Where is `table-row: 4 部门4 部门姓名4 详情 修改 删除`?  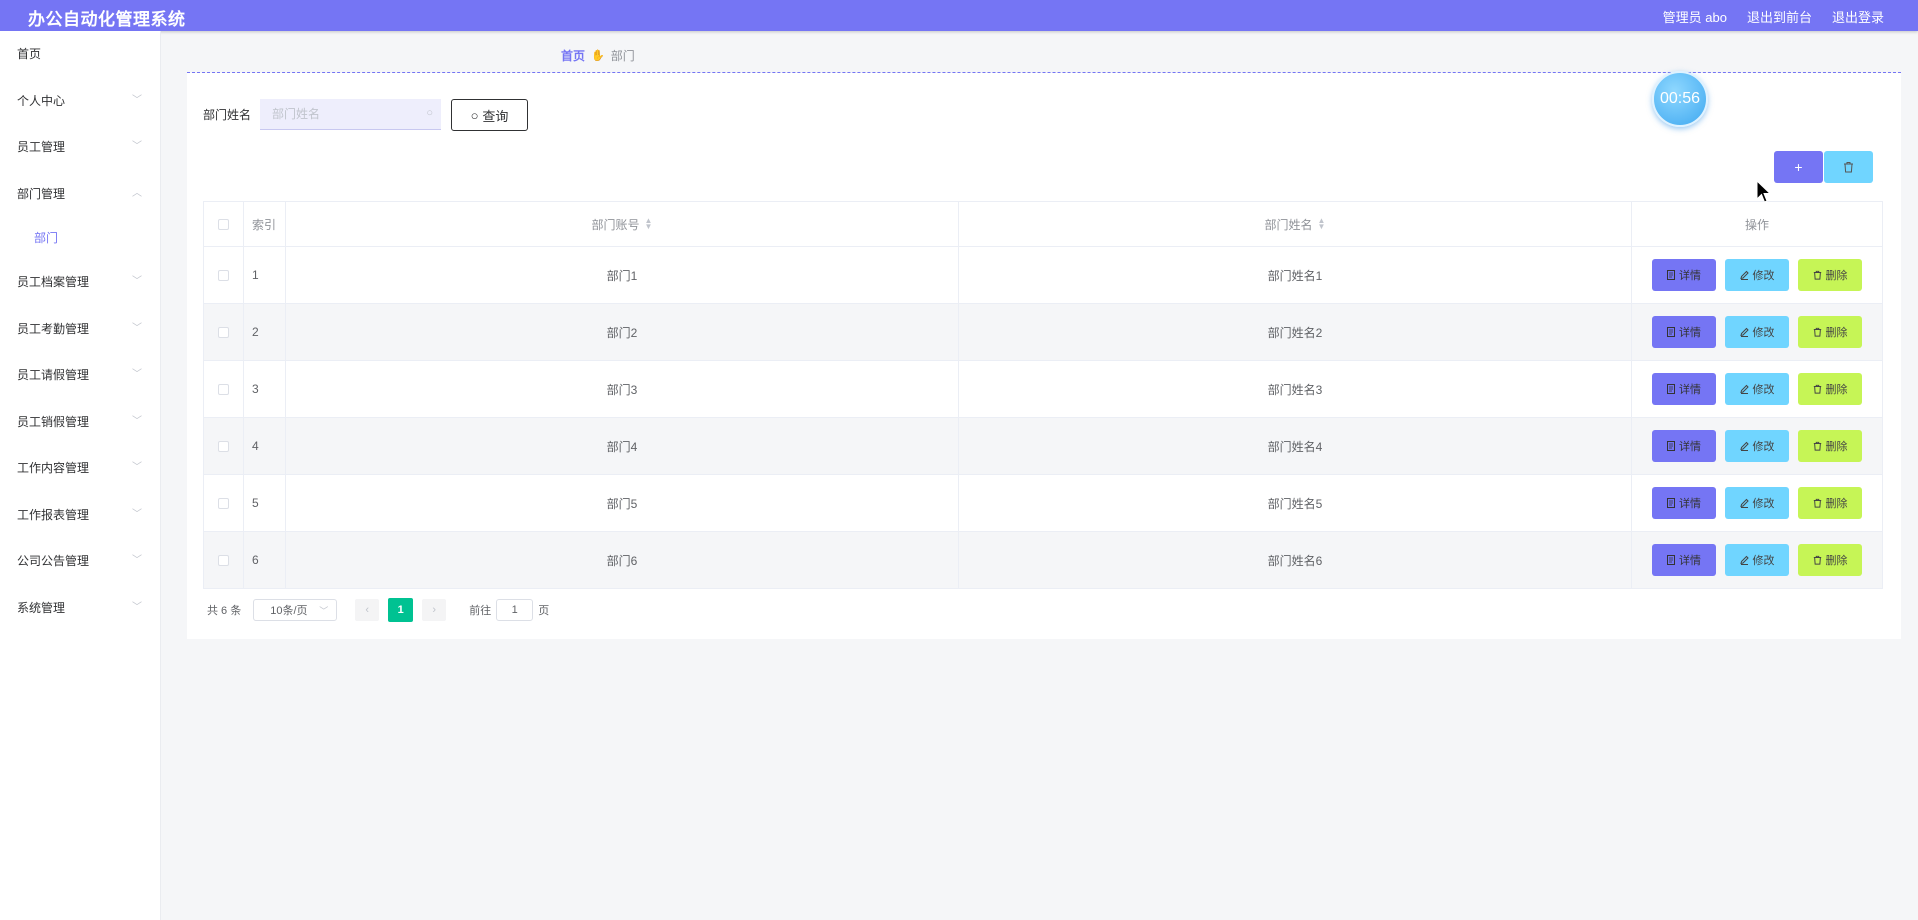 table-row: 4 部门4 部门姓名4 详情 修改 删除 is located at coordinates (1043, 446).